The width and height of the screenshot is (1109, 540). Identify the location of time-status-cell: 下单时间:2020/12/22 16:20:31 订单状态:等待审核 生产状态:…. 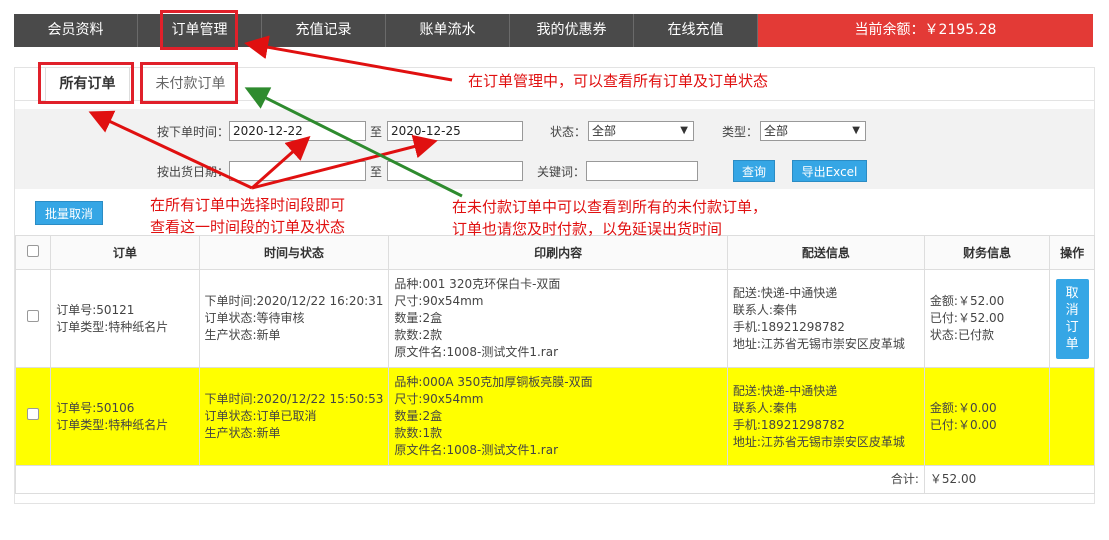
(294, 318).